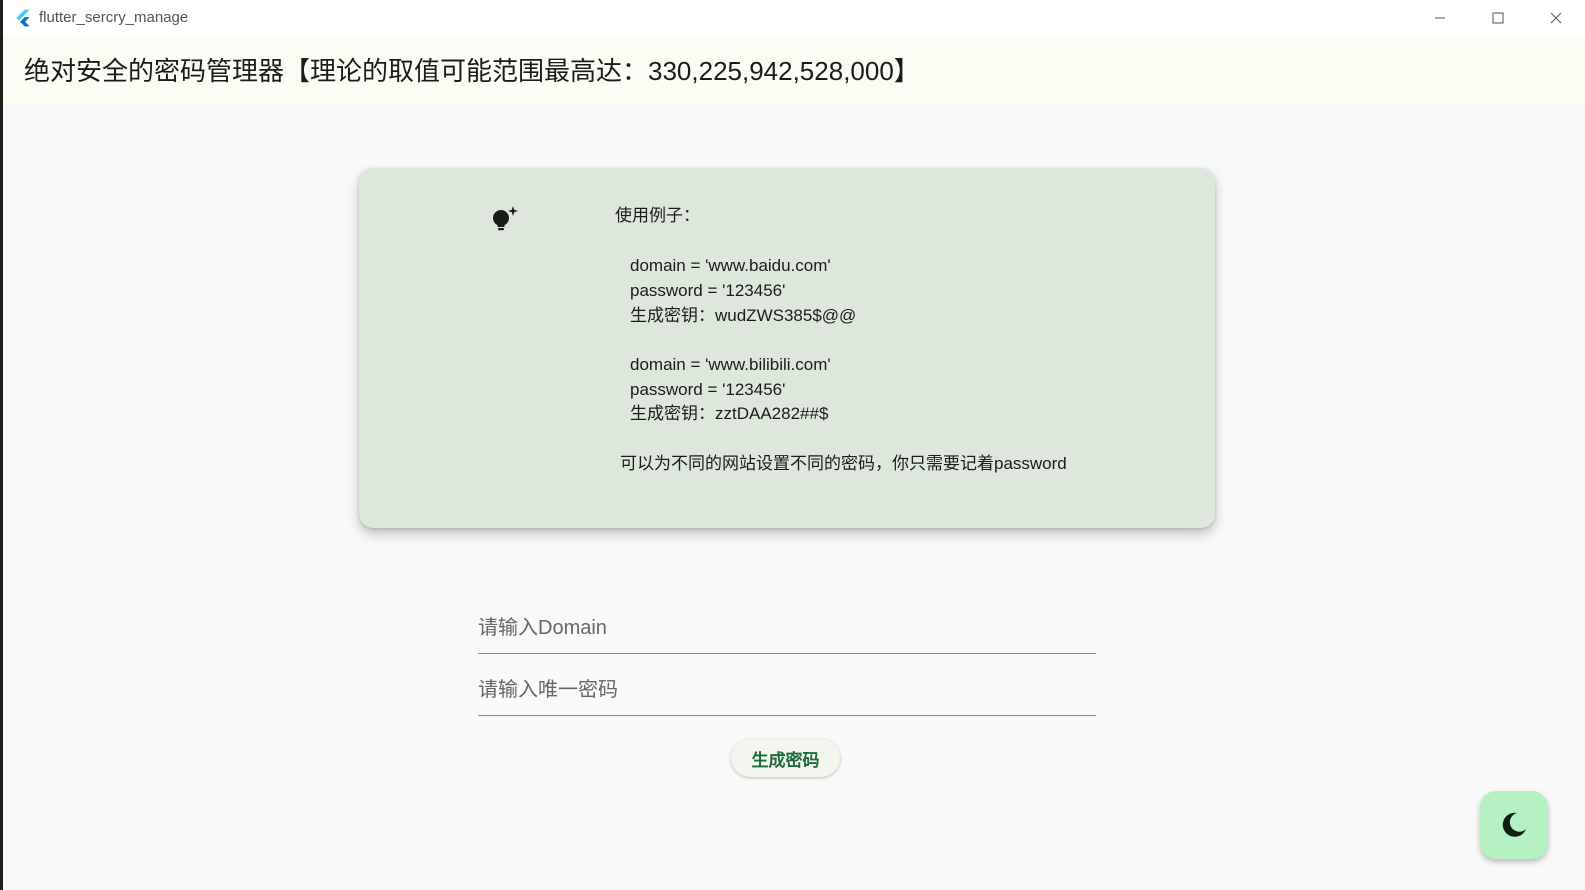 Image resolution: width=1585 pixels, height=890 pixels. What do you see at coordinates (505, 218) in the screenshot?
I see `lightbulb-sparkle-icon` at bounding box center [505, 218].